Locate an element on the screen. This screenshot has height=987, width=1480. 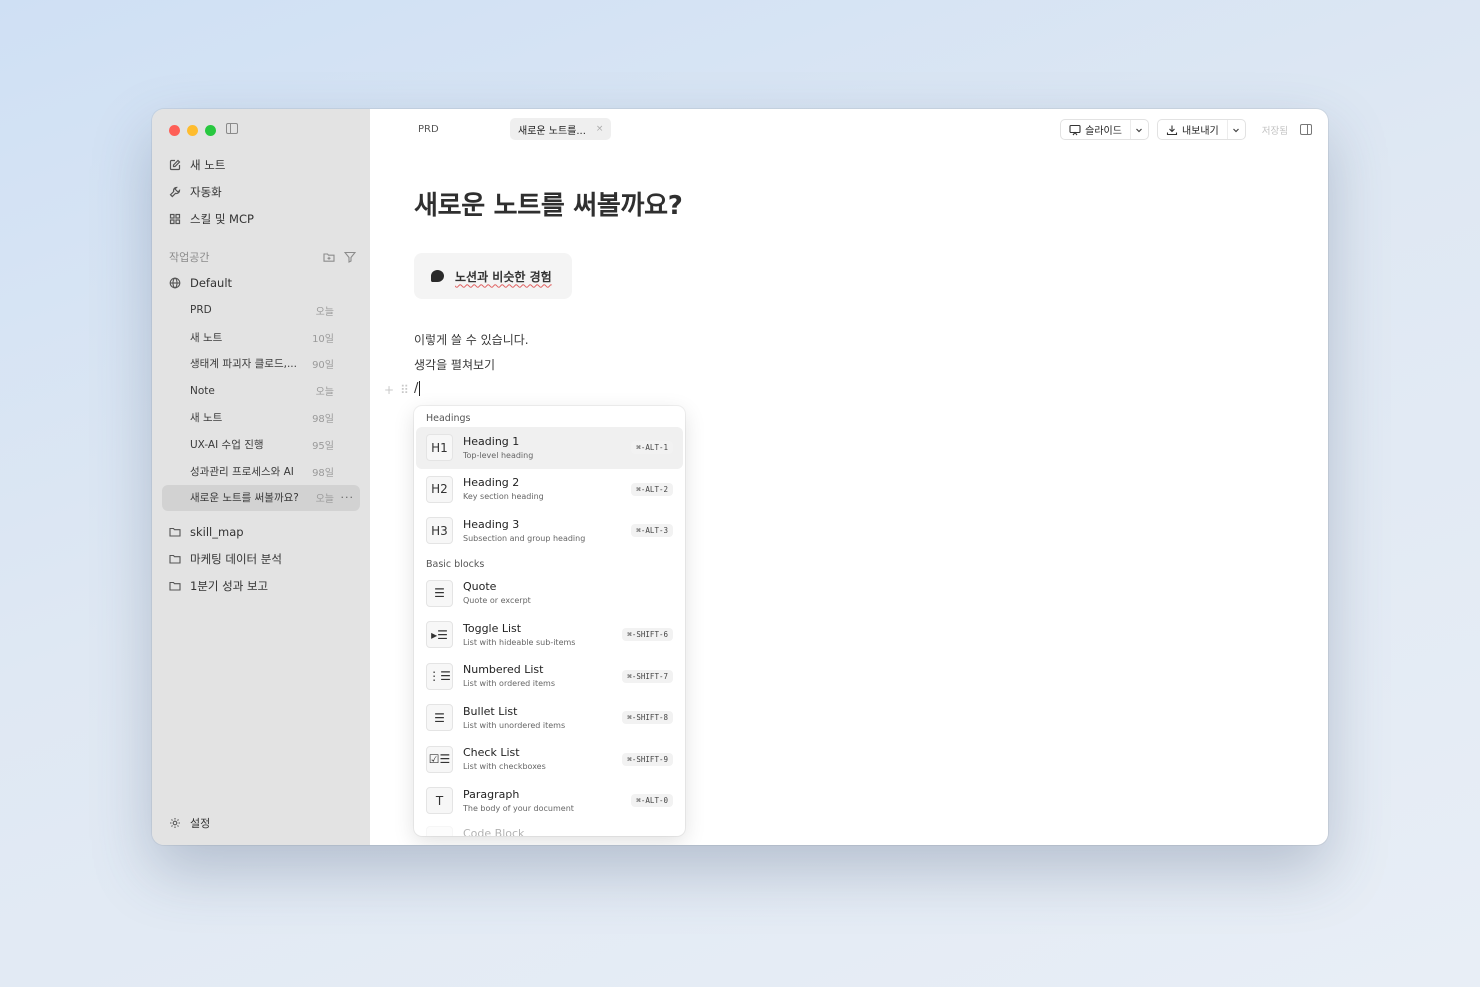
menu-item-title: Bullet List is located at coordinates (490, 711).